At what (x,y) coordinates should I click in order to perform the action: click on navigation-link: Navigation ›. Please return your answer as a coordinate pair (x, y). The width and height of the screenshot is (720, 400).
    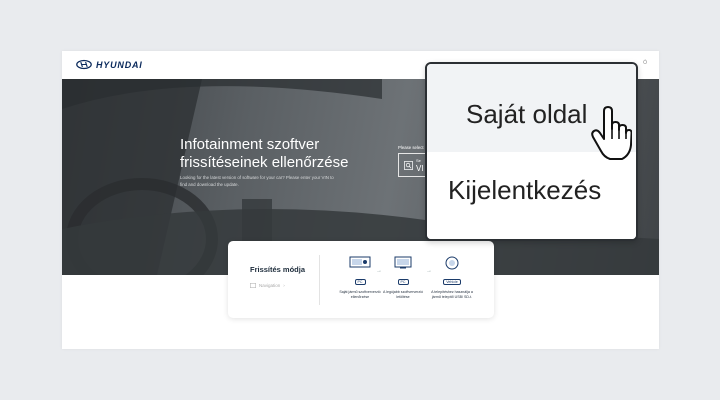
    Looking at the image, I should click on (267, 285).